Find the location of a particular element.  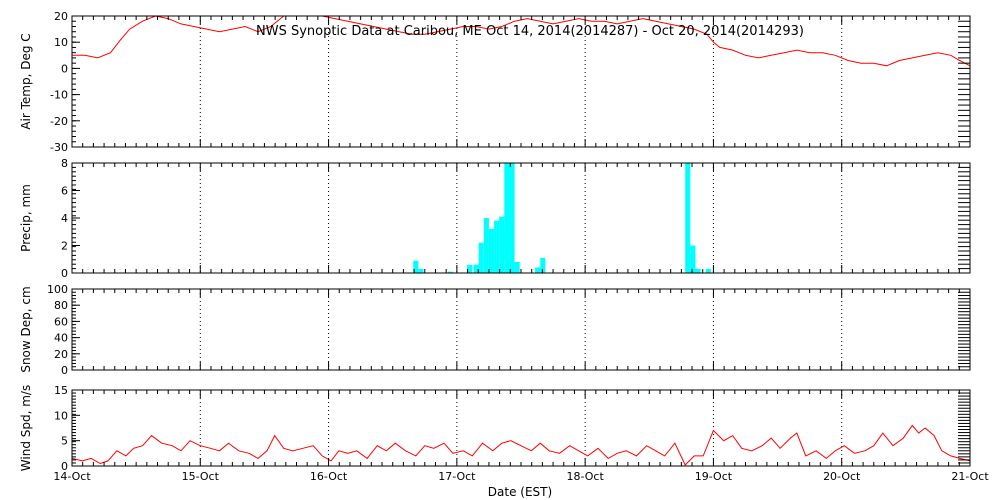

y-axis-label: Wind Spd, m/s is located at coordinates (26, 428).